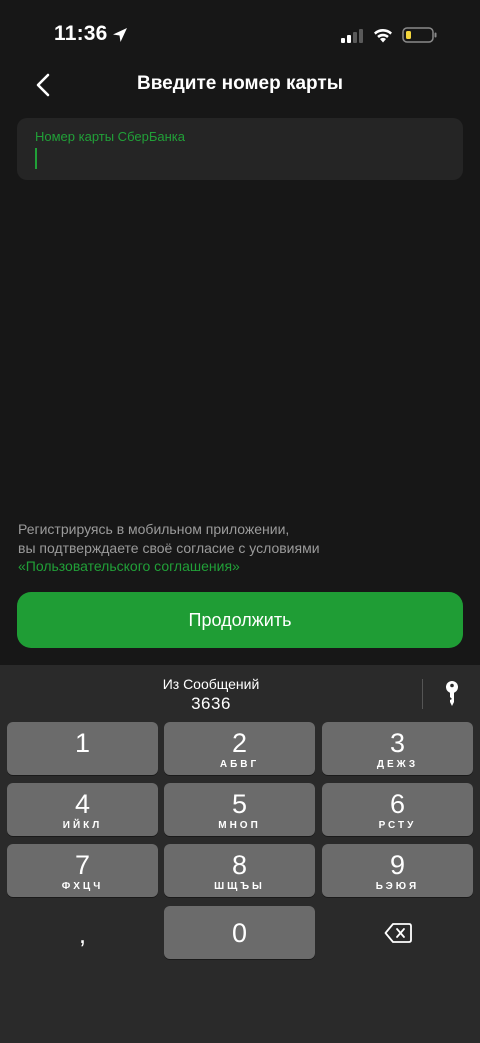  I want to click on key-digit: 1, so click(82, 743).